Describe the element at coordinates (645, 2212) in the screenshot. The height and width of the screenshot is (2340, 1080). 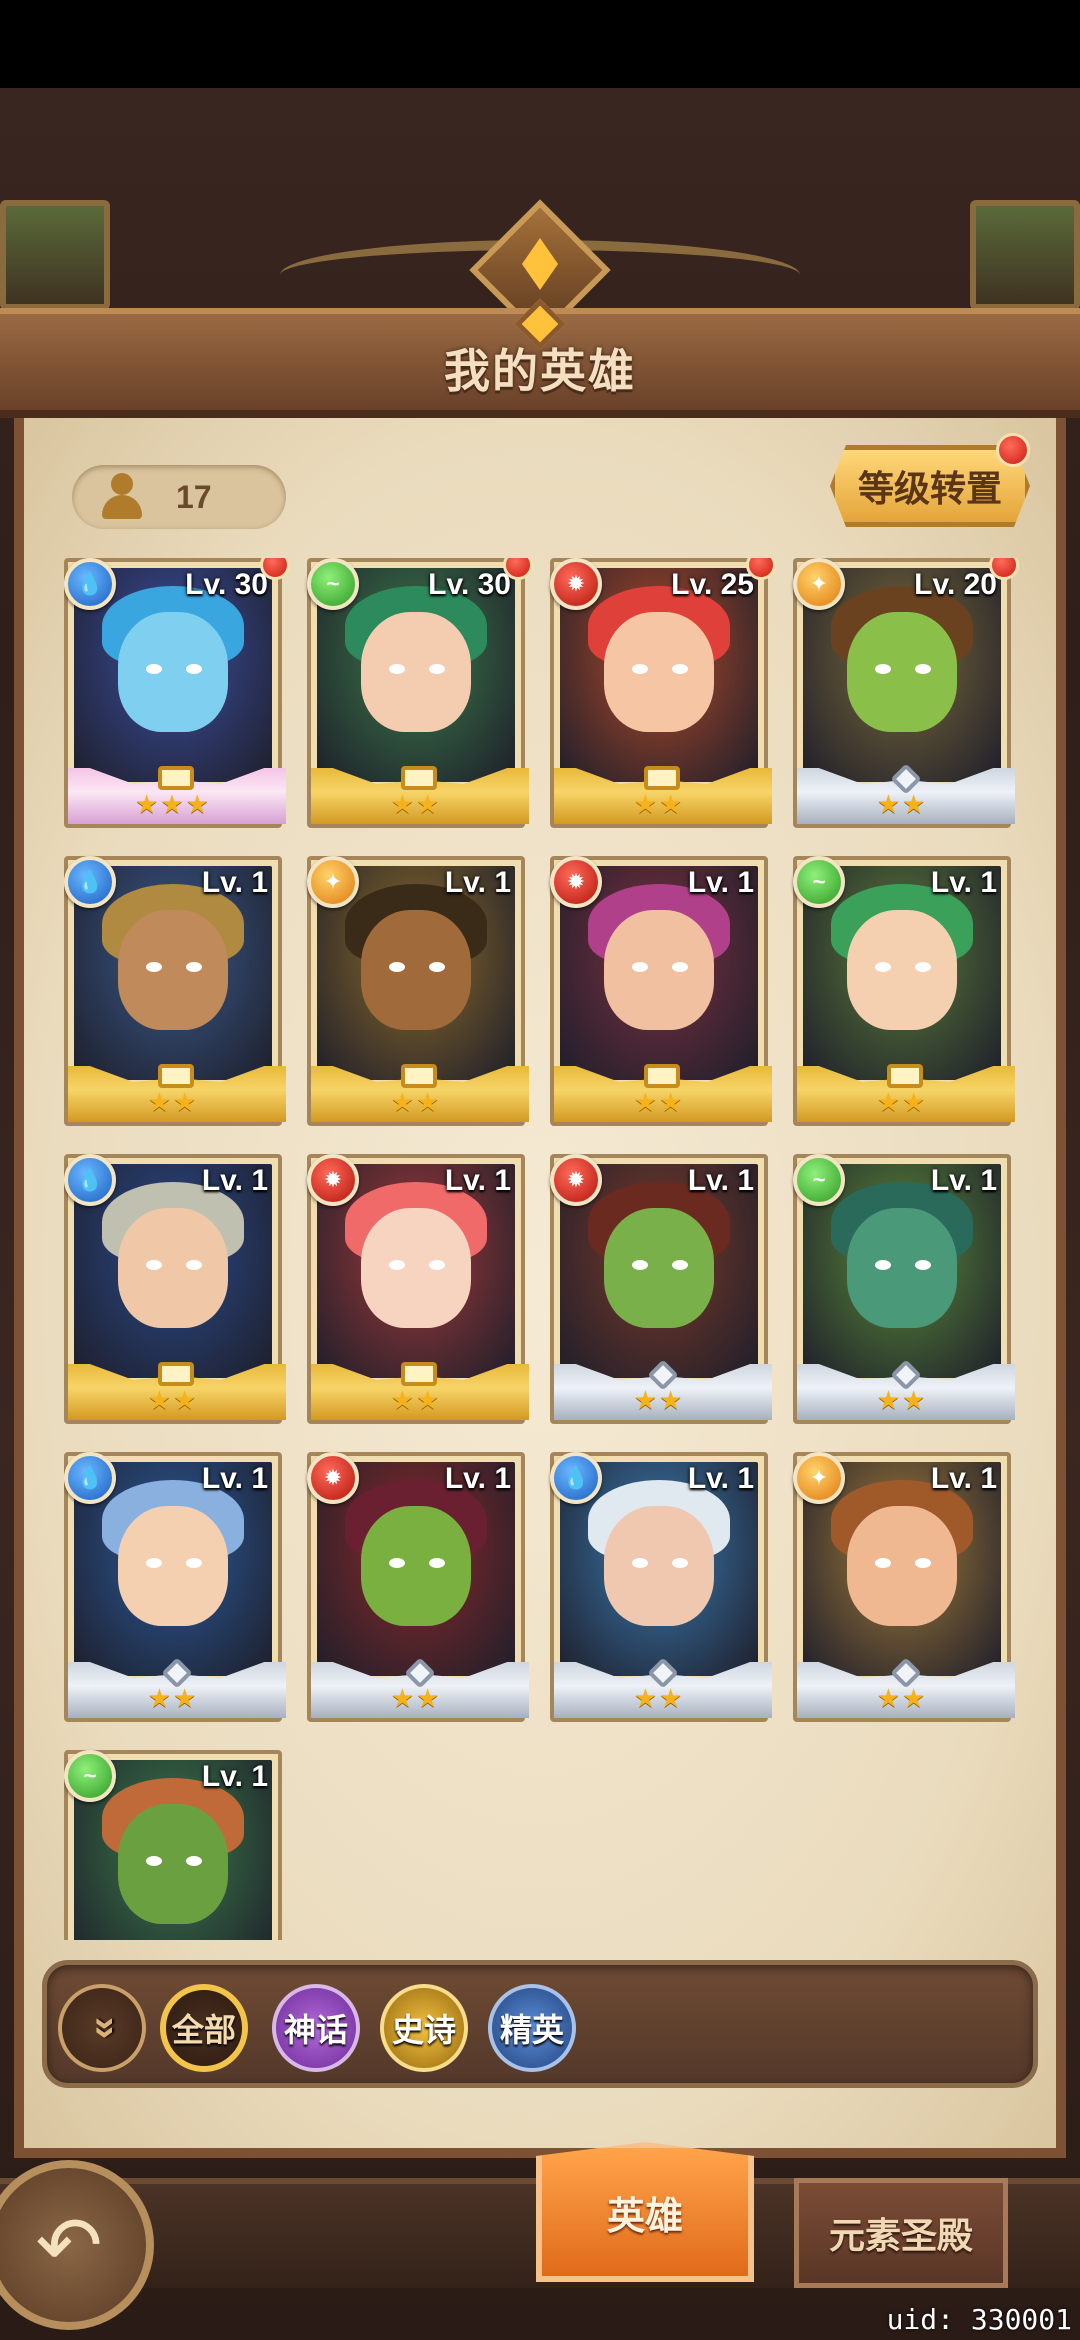
I see `tab-heroes: 英雄` at that location.